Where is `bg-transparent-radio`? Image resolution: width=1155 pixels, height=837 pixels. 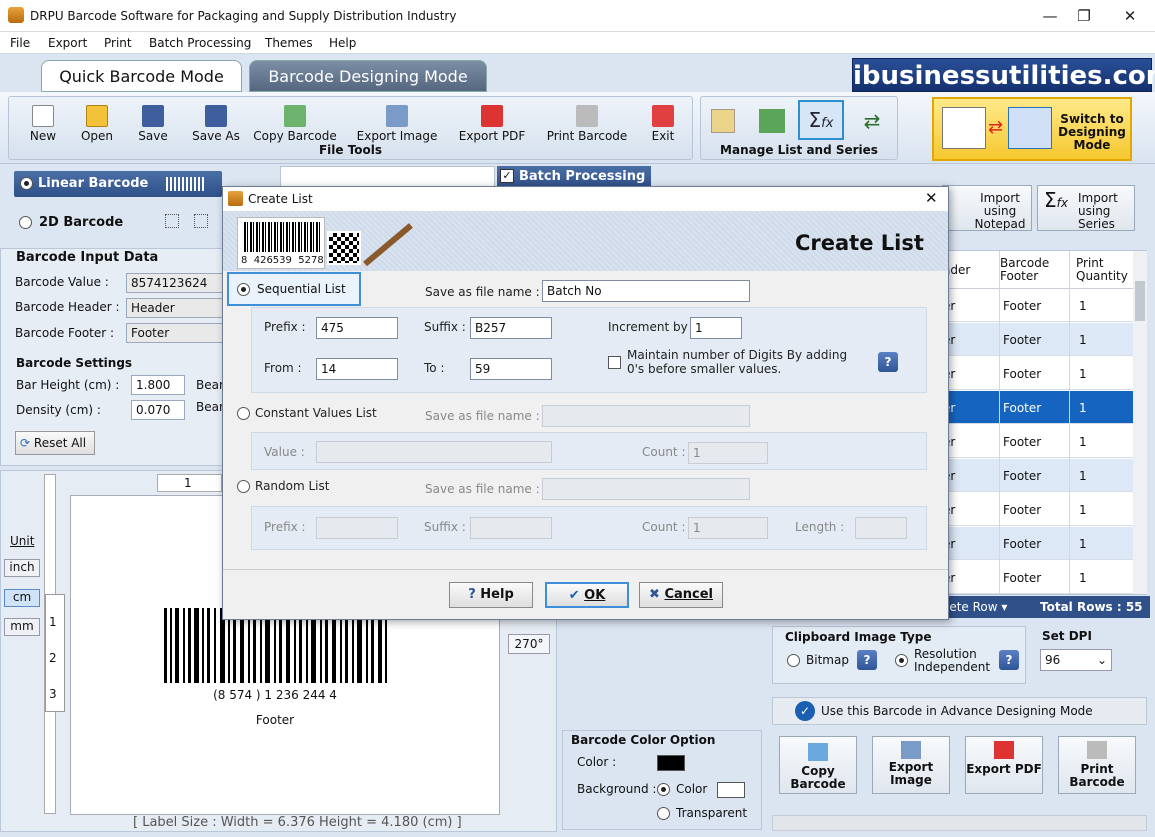
bg-transparent-radio is located at coordinates (663, 813).